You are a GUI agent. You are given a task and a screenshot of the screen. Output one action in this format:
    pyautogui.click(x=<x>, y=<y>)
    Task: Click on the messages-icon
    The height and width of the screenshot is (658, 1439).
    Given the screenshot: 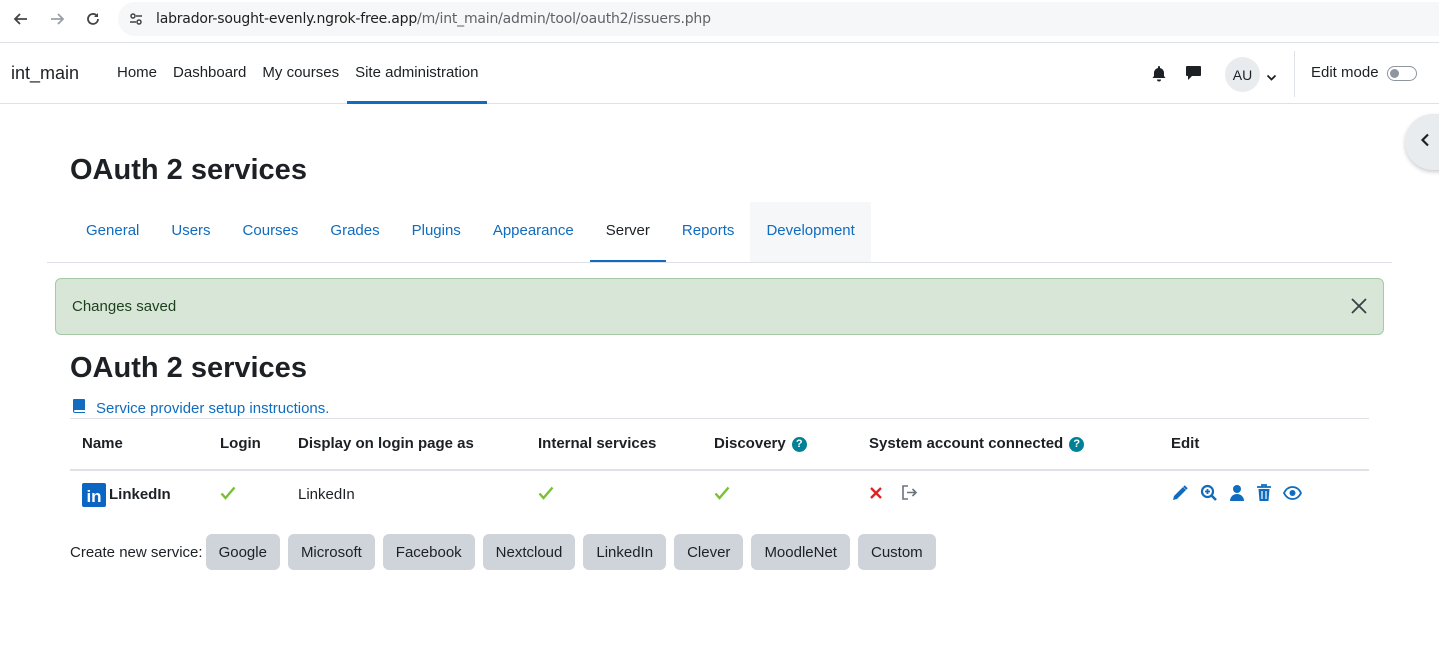 What is the action you would take?
    pyautogui.click(x=1193, y=75)
    